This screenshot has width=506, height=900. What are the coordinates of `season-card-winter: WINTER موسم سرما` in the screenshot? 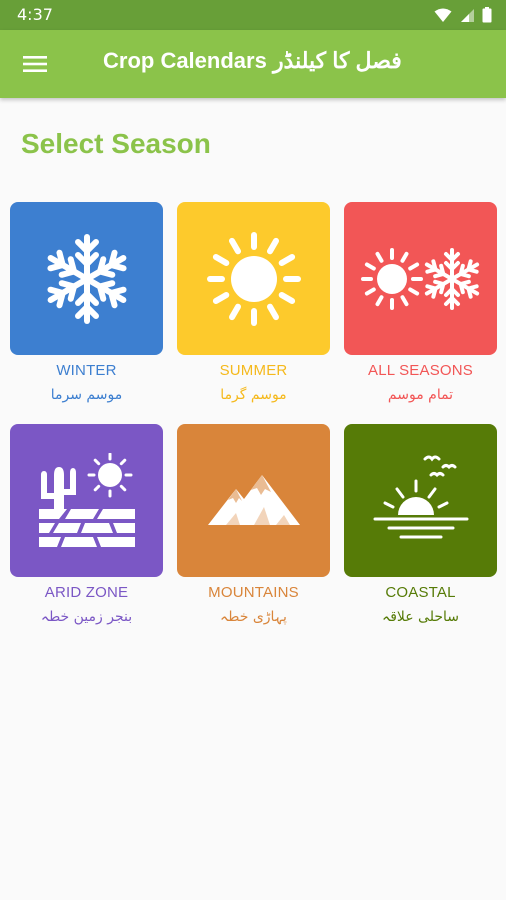 It's located at (86, 303).